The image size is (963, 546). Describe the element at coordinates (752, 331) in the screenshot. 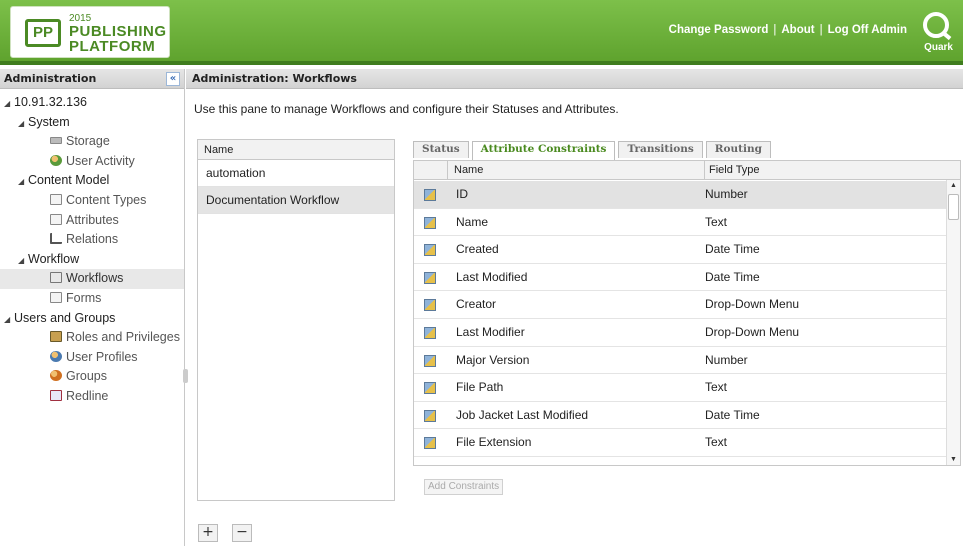

I see `cell-field-type: Drop-Down Menu` at that location.